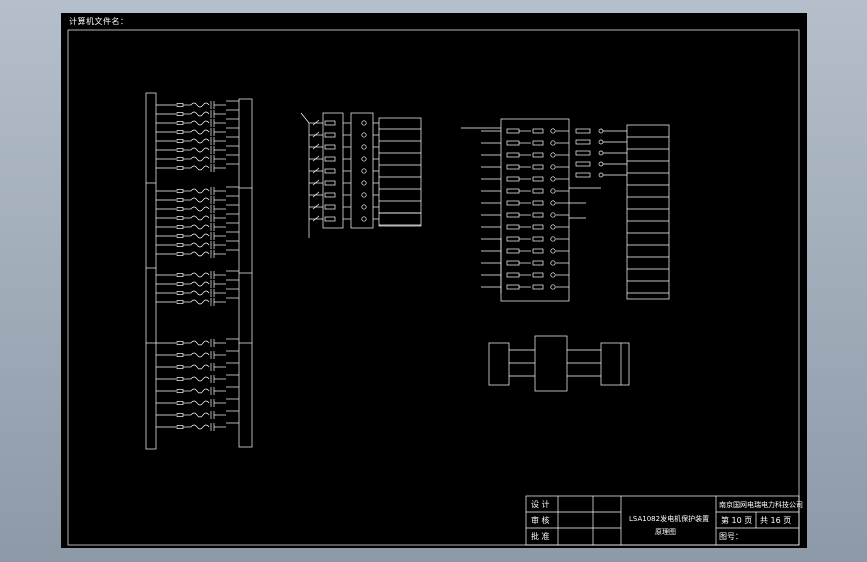 This screenshot has width=867, height=562. Describe the element at coordinates (776, 520) in the screenshot. I see `total-sheets: 共 16 页` at that location.